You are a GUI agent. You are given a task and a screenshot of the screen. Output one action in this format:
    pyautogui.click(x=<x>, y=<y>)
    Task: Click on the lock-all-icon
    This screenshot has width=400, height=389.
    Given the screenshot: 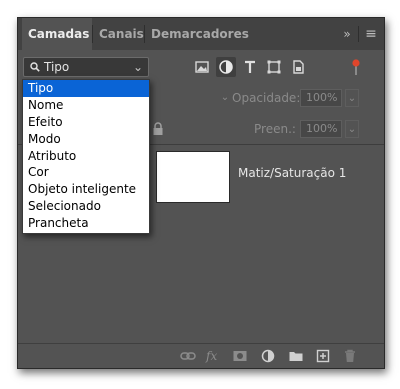 What is the action you would take?
    pyautogui.click(x=158, y=130)
    